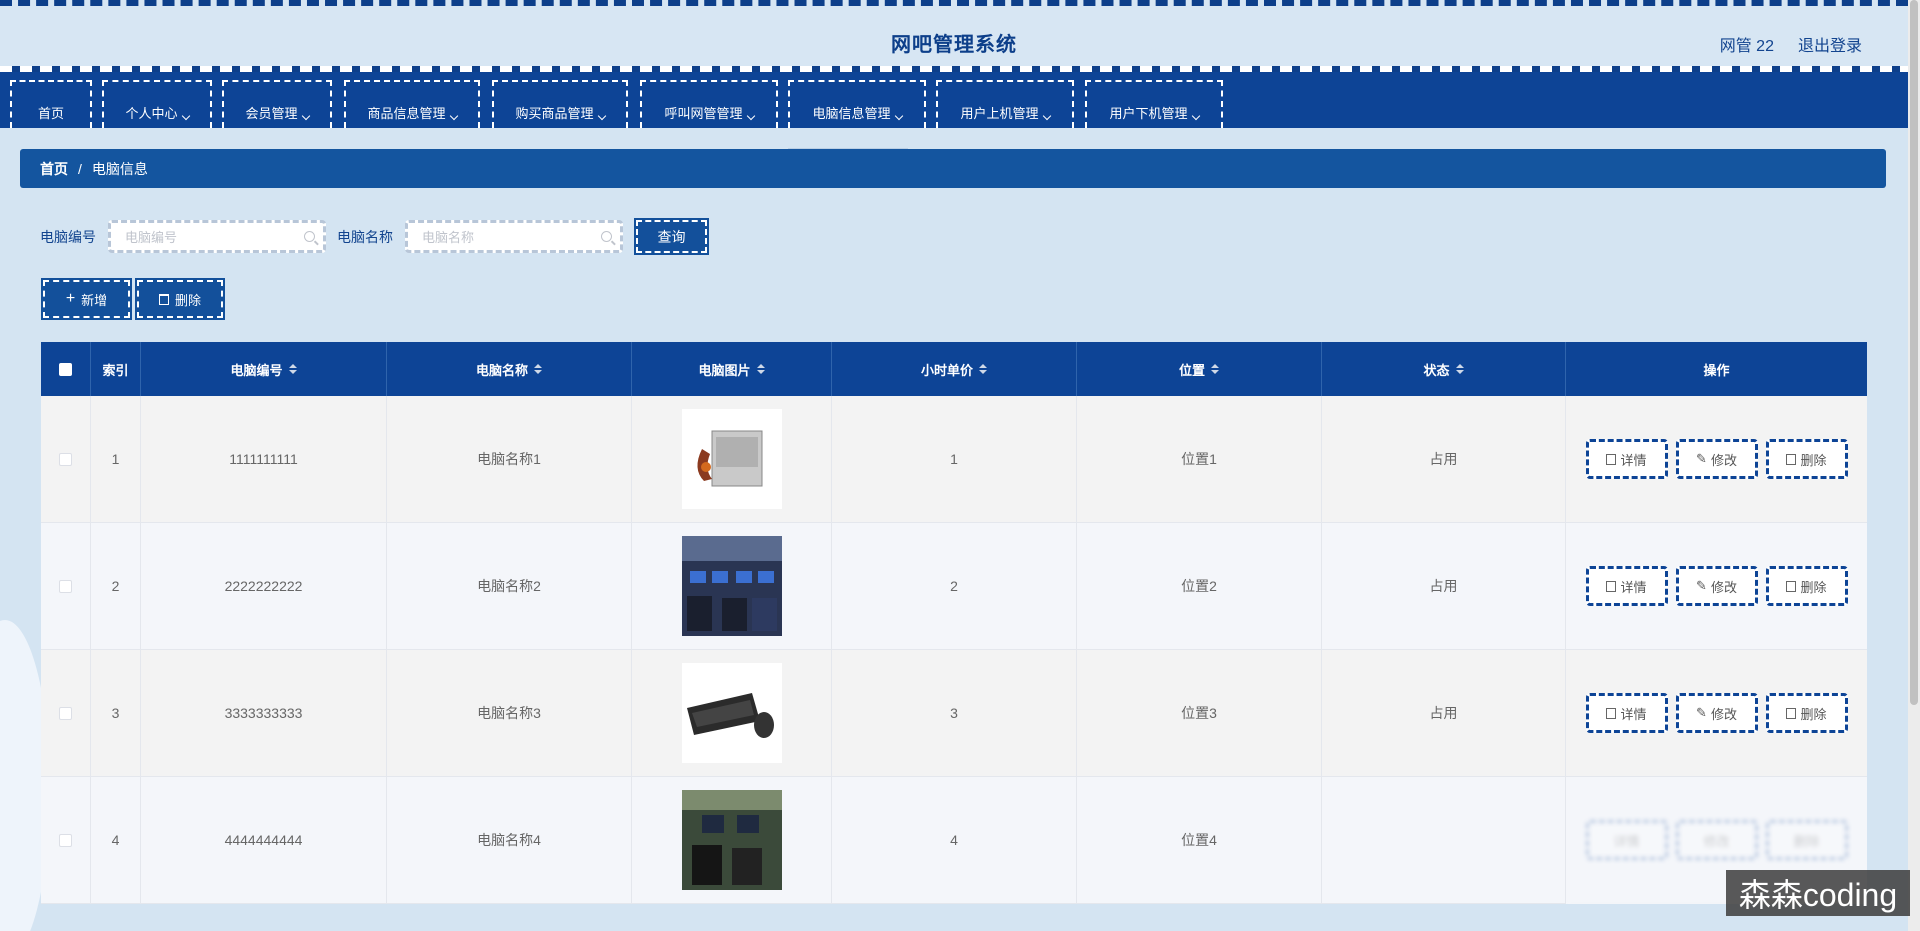 The image size is (1920, 931). I want to click on scrollbar-thumb, so click(1914, 352).